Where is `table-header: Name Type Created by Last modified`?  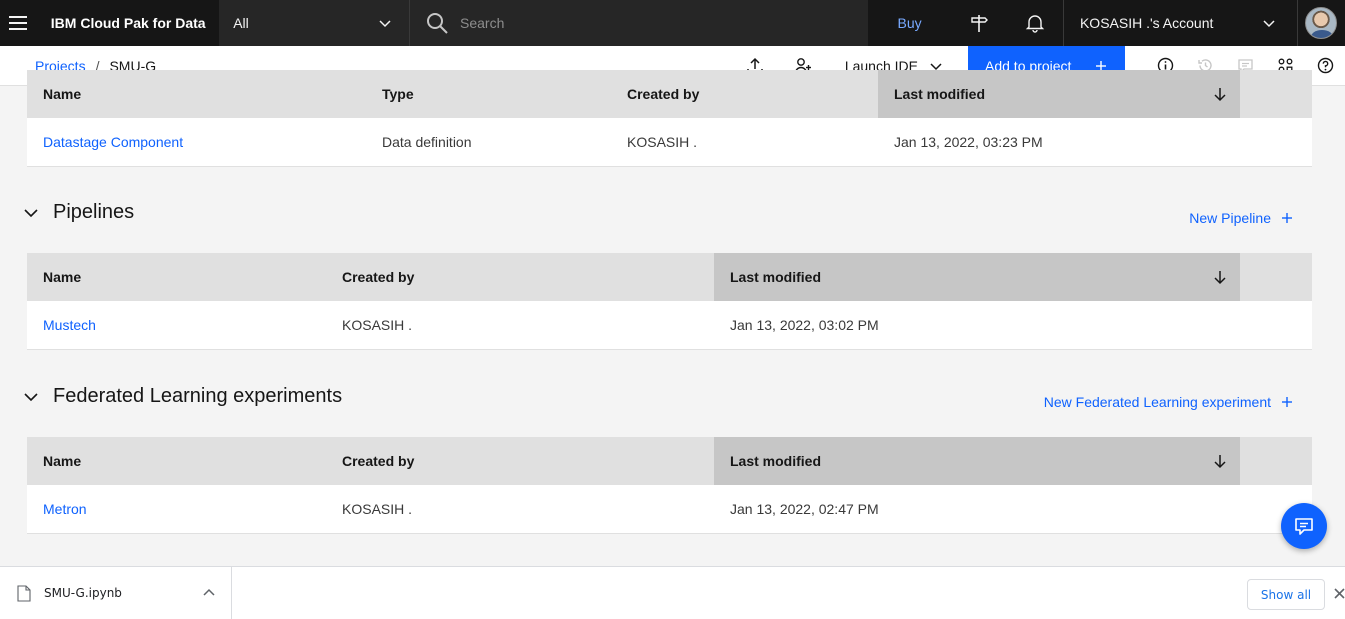 table-header: Name Type Created by Last modified is located at coordinates (669, 94).